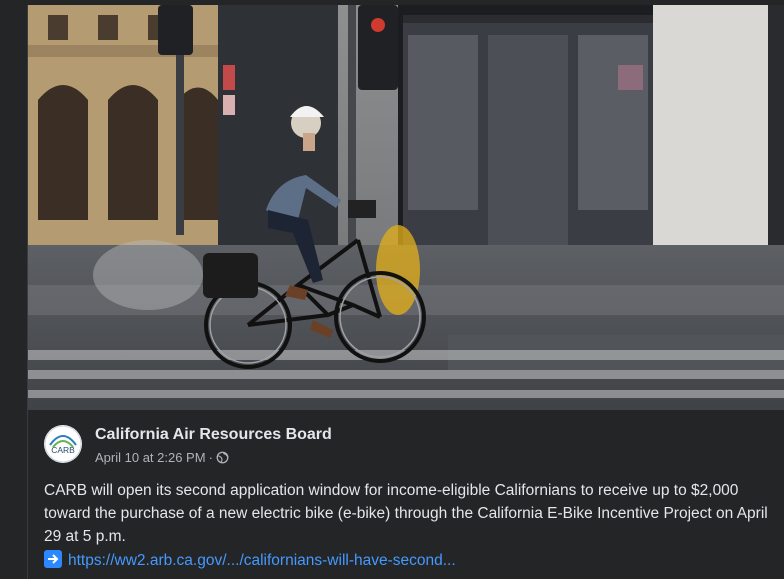 The image size is (784, 579). Describe the element at coordinates (222, 457) in the screenshot. I see `globe-icon` at that location.